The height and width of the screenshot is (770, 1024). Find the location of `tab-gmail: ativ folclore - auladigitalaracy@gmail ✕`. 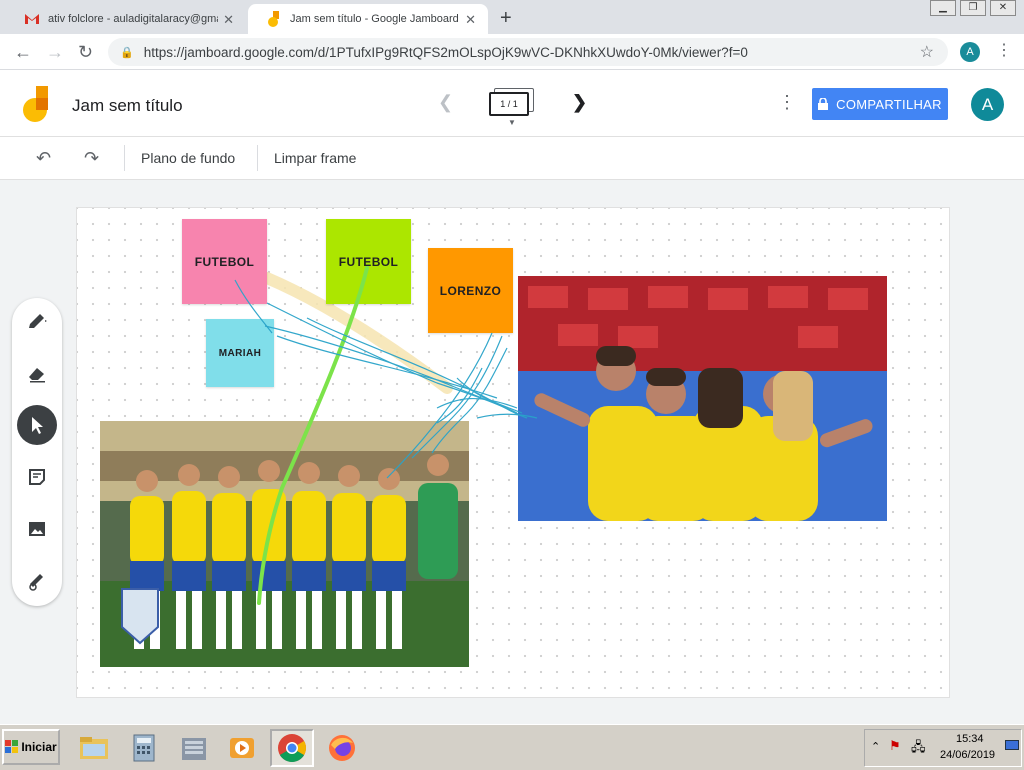

tab-gmail: ativ folclore - auladigitalaracy@gmail ✕ is located at coordinates (126, 19).